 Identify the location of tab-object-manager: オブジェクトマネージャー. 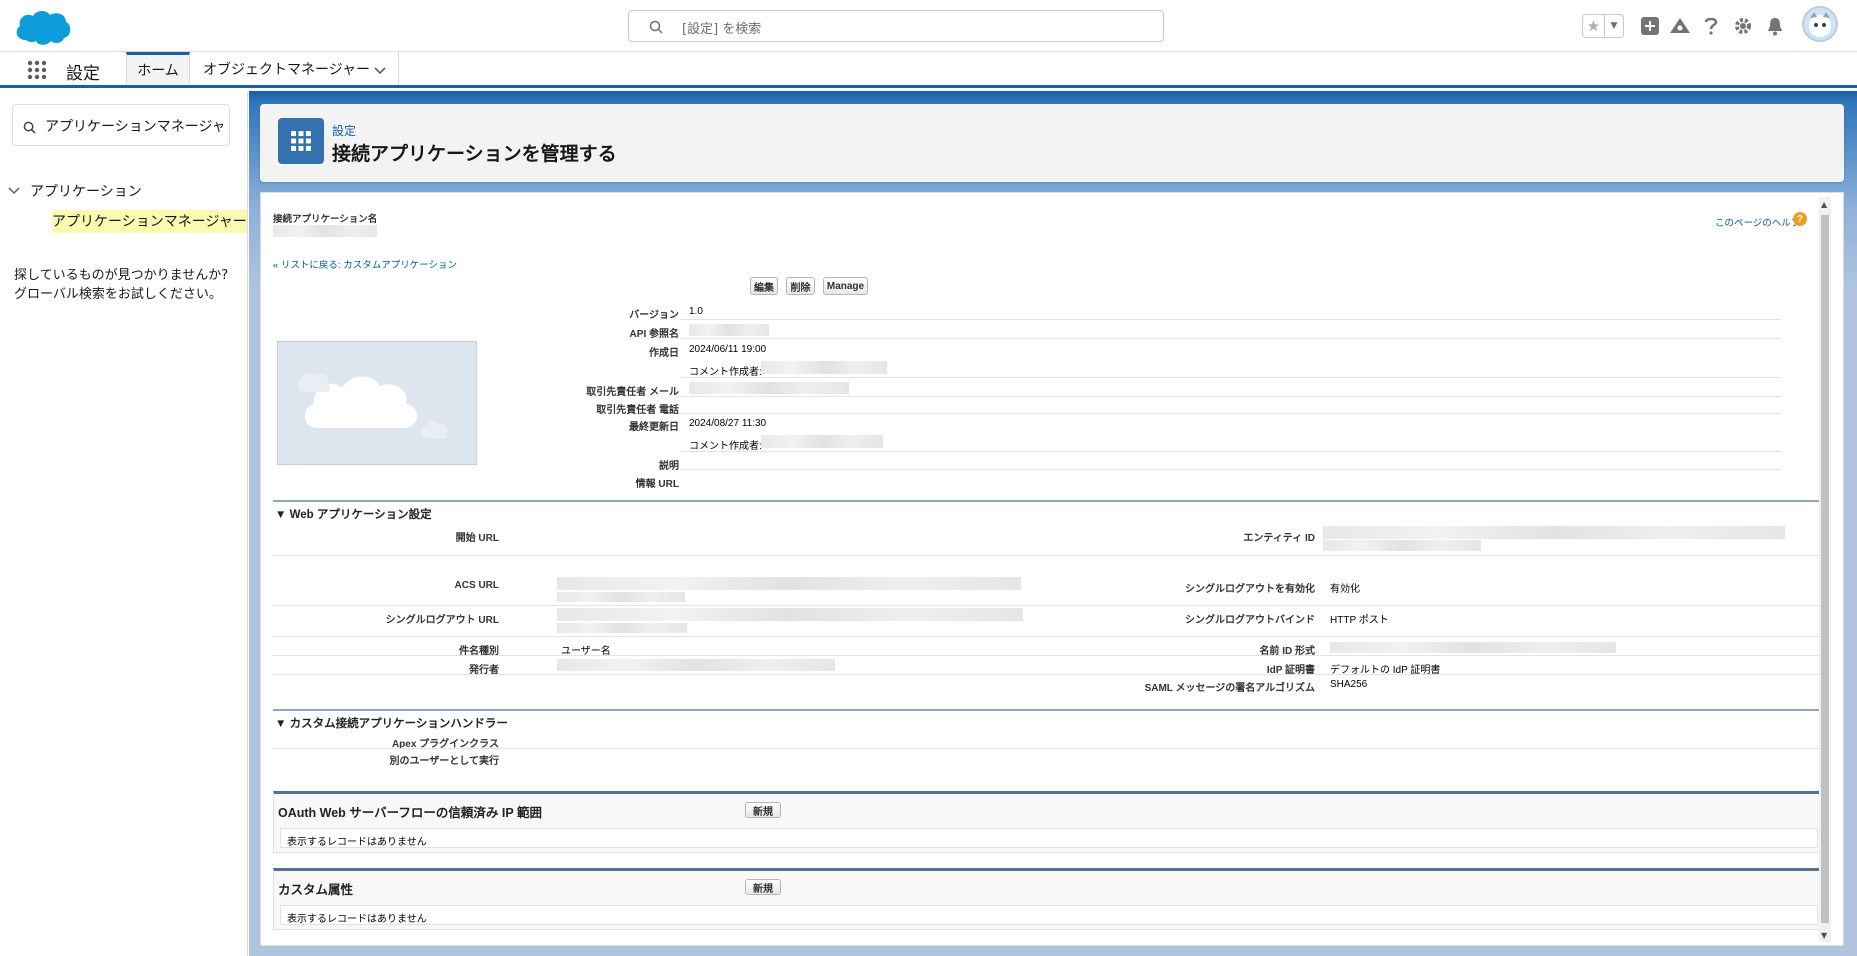
(295, 68).